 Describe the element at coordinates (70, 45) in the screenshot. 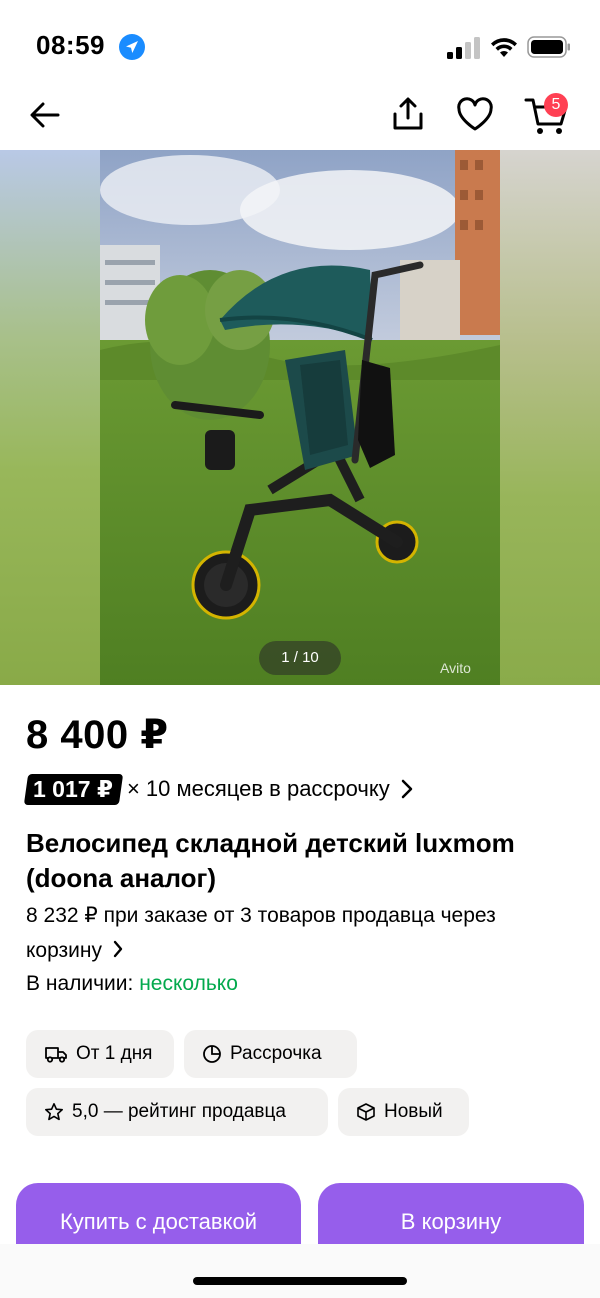

I see `status-time: 08:59` at that location.